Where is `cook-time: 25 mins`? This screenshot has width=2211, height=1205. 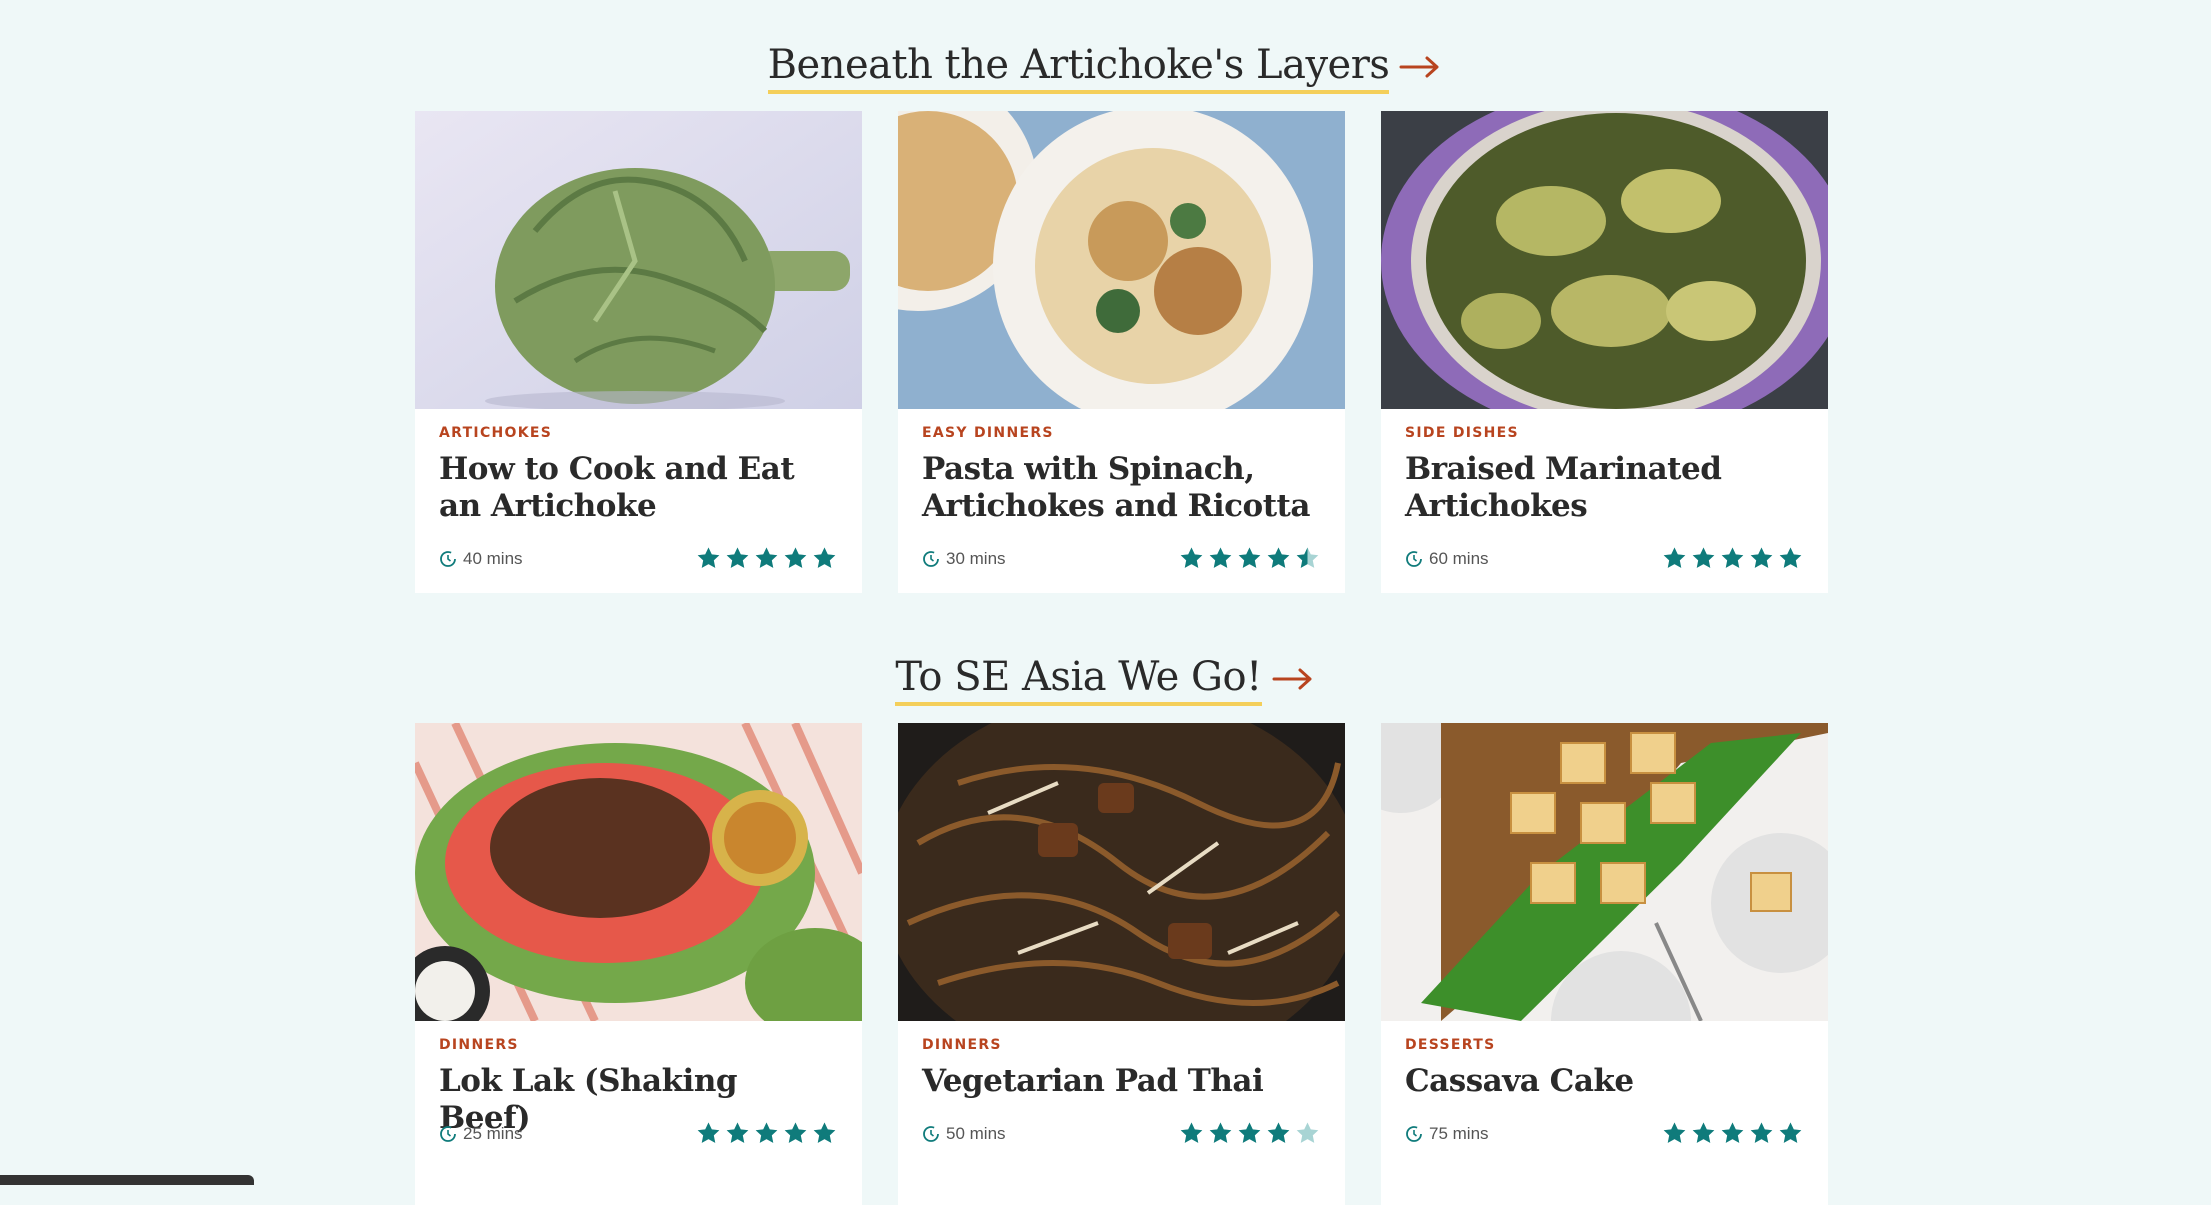 cook-time: 25 mins is located at coordinates (481, 1134).